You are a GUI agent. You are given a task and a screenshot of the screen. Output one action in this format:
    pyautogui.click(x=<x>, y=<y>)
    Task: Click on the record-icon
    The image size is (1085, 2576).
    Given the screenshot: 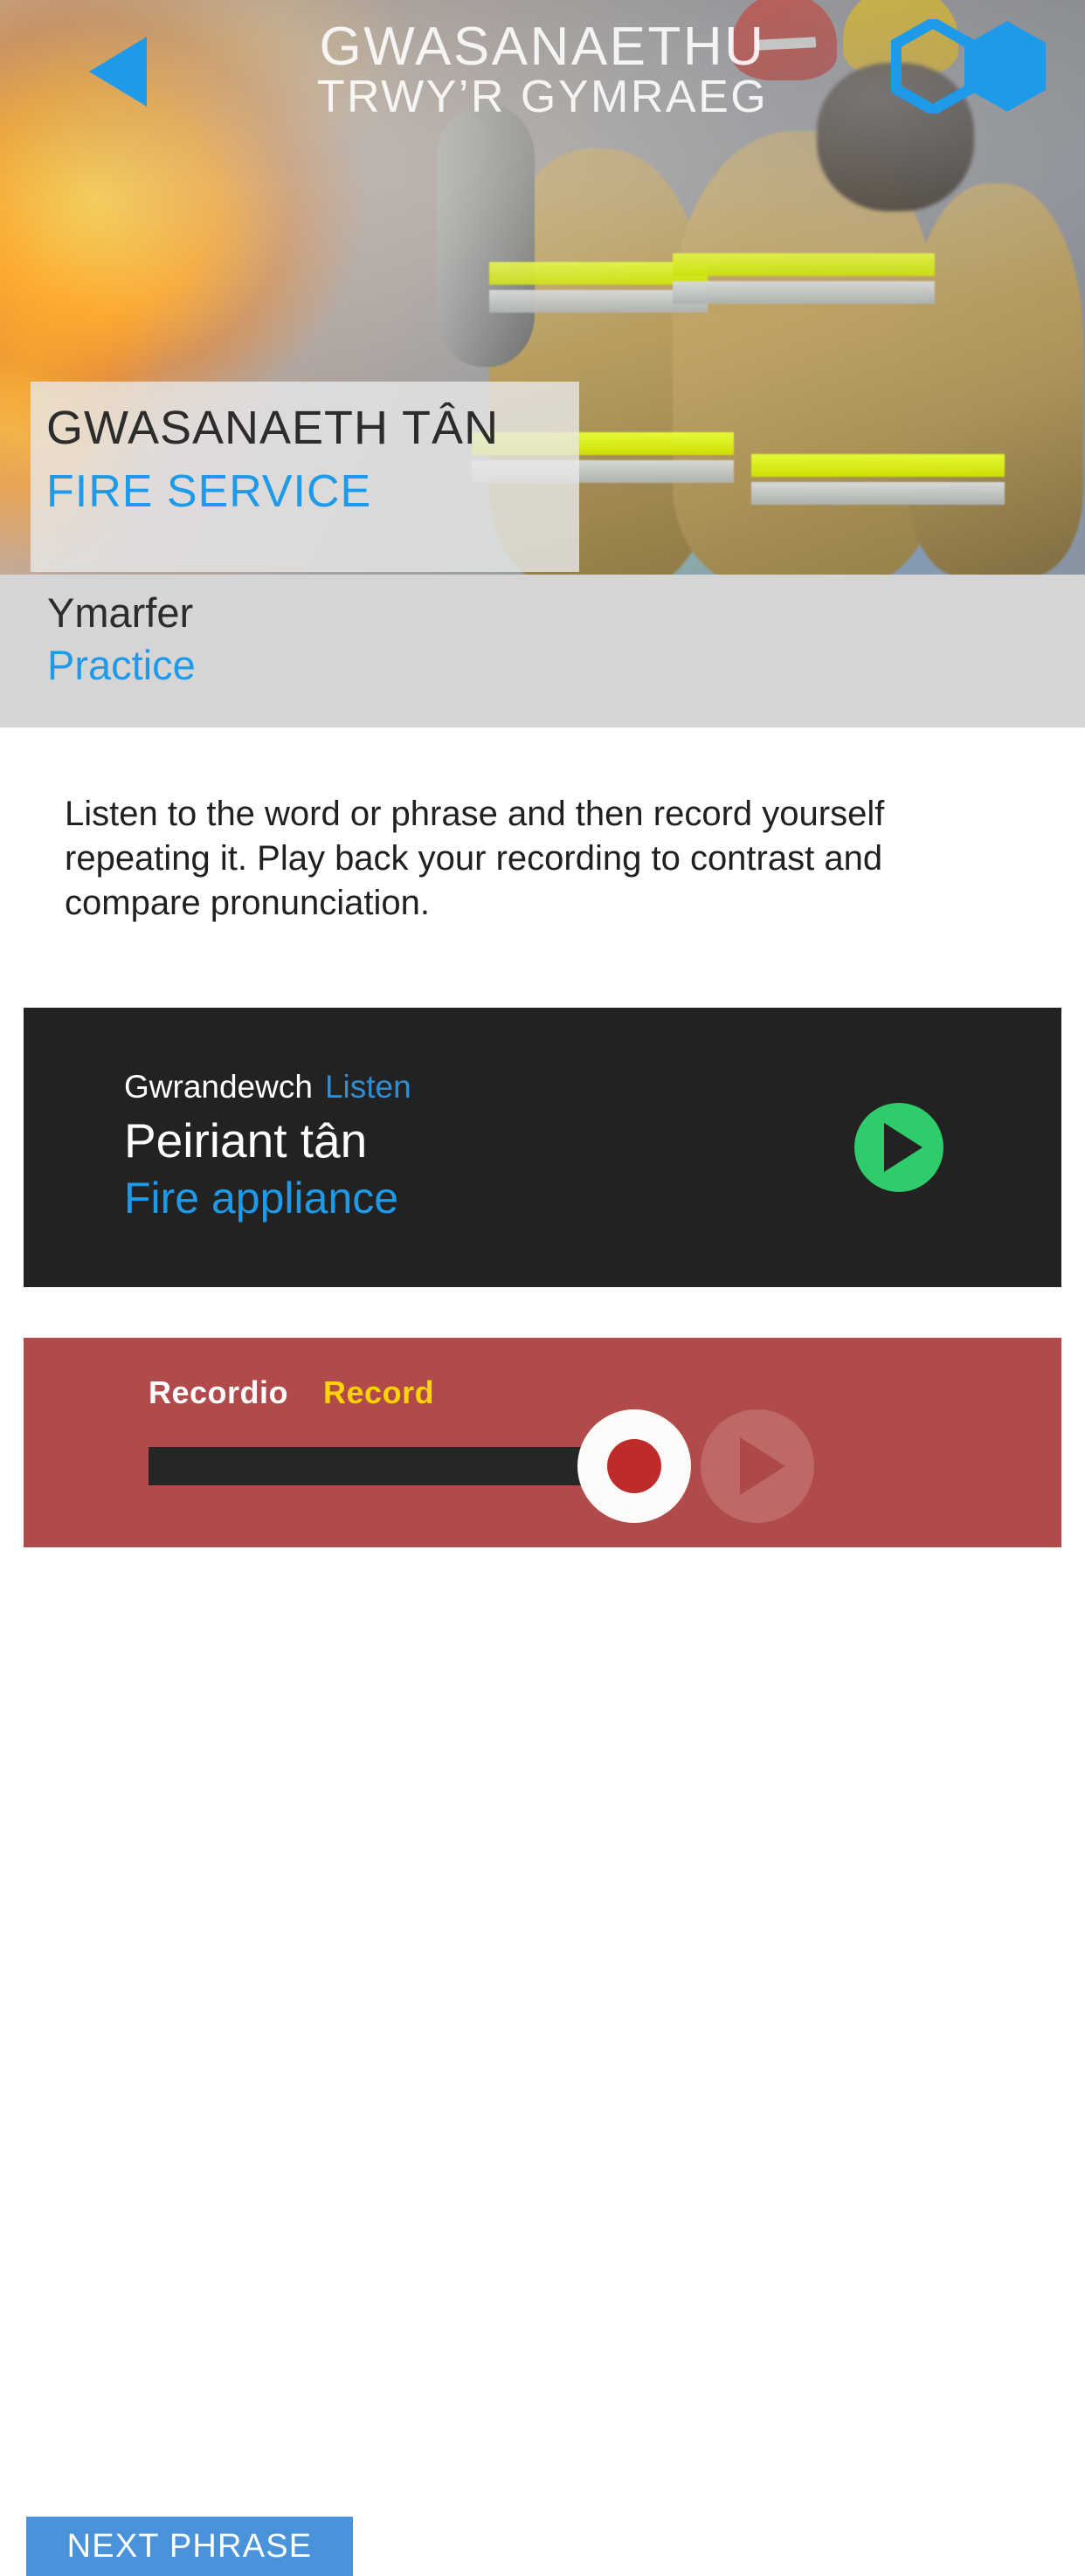 What is the action you would take?
    pyautogui.click(x=634, y=1465)
    